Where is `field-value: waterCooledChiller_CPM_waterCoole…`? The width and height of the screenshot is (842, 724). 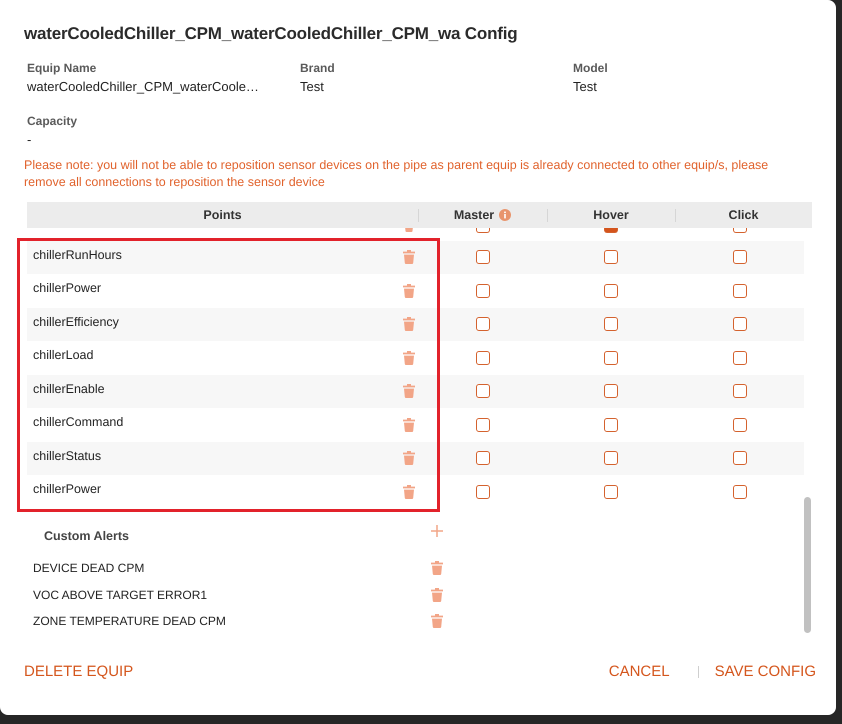
field-value: waterCooledChiller_CPM_waterCoole… is located at coordinates (143, 87).